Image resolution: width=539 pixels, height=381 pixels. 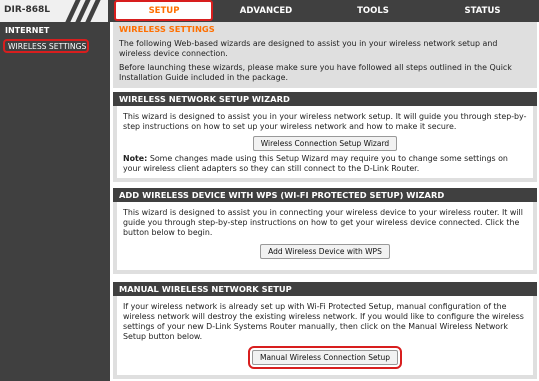 What do you see at coordinates (163, 10) in the screenshot?
I see `setup-tab-highlight` at bounding box center [163, 10].